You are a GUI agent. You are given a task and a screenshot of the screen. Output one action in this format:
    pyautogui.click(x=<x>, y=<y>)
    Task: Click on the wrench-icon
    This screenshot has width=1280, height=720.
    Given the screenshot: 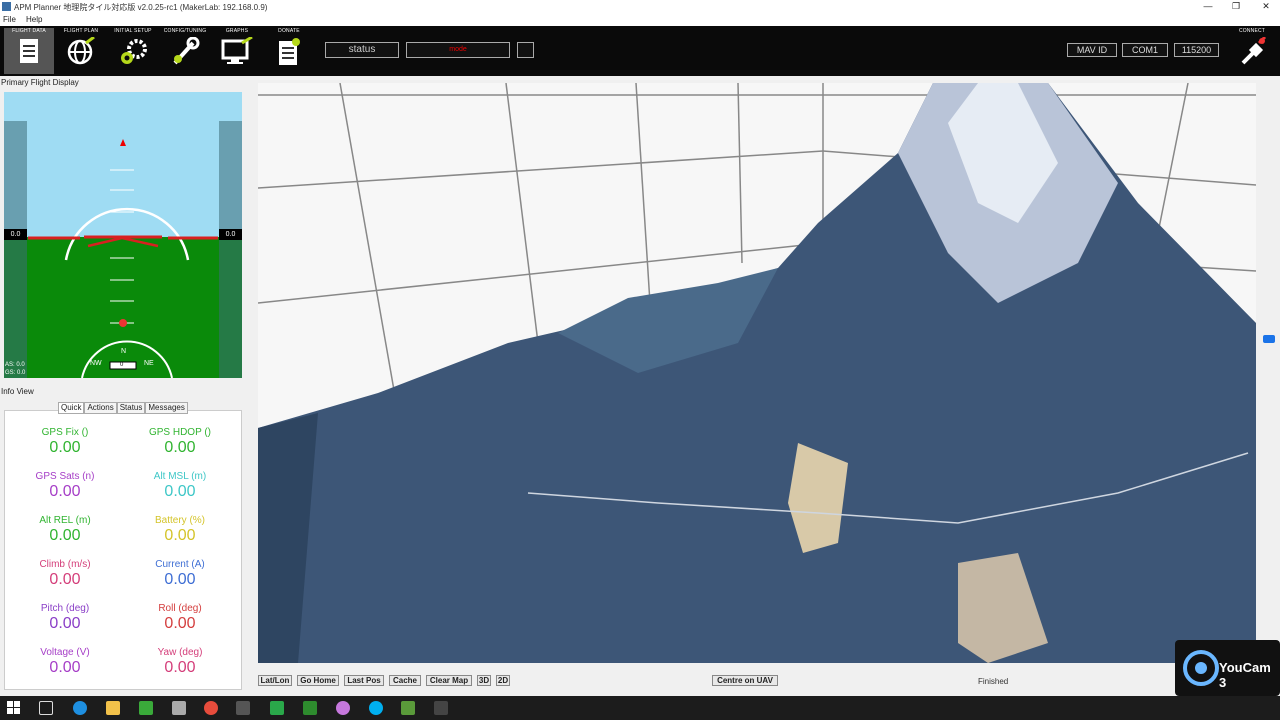 What is the action you would take?
    pyautogui.click(x=186, y=51)
    